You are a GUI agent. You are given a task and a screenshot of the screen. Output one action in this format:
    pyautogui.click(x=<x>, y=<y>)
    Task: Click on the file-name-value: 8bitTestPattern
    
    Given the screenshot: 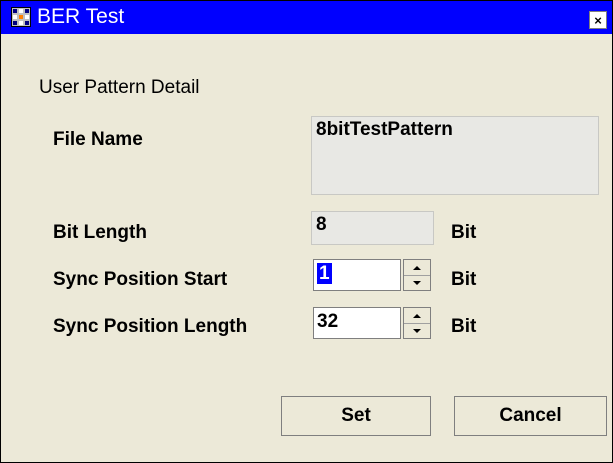 What is the action you would take?
    pyautogui.click(x=384, y=129)
    